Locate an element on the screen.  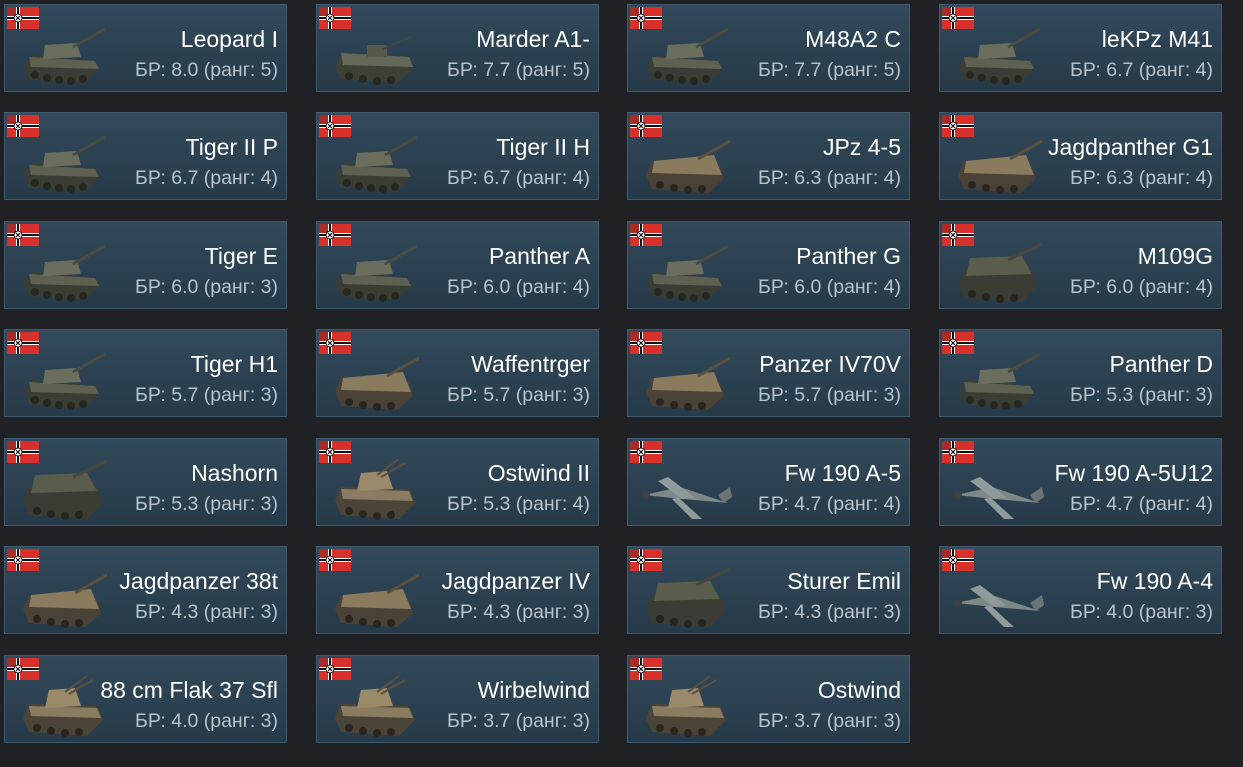
vehicle-card: 88 cm Flak 37 Sfl БР: 4.0 (ранг: 3) is located at coordinates (145, 699).